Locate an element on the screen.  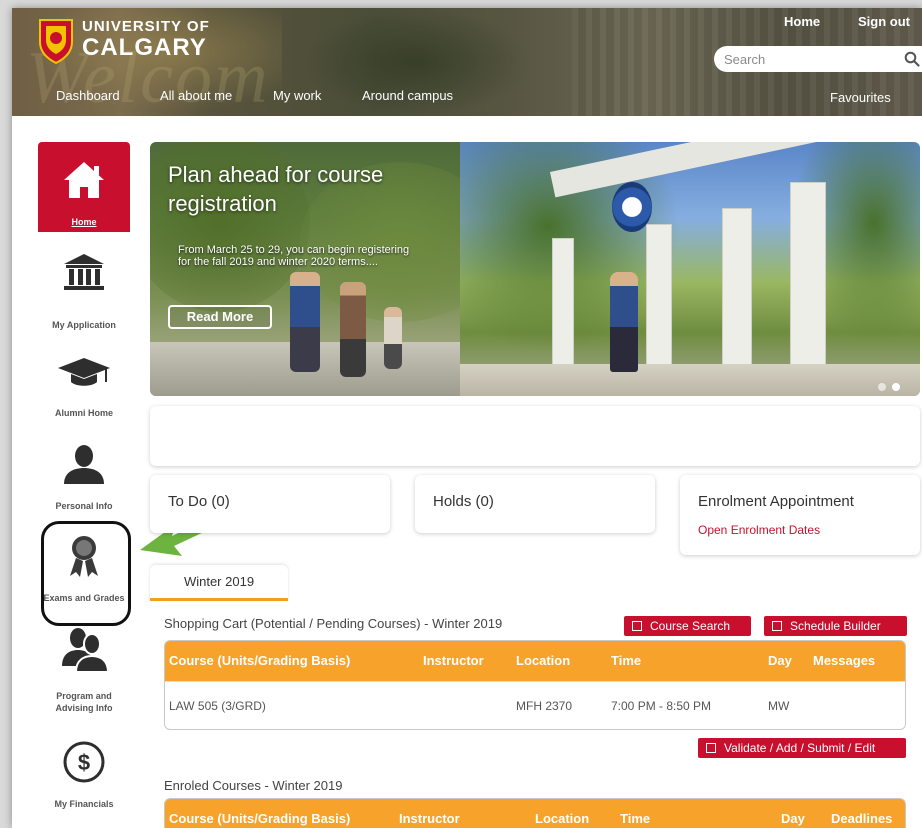
hero-title: Plan ahead for course registration is located at coordinates (276, 189).